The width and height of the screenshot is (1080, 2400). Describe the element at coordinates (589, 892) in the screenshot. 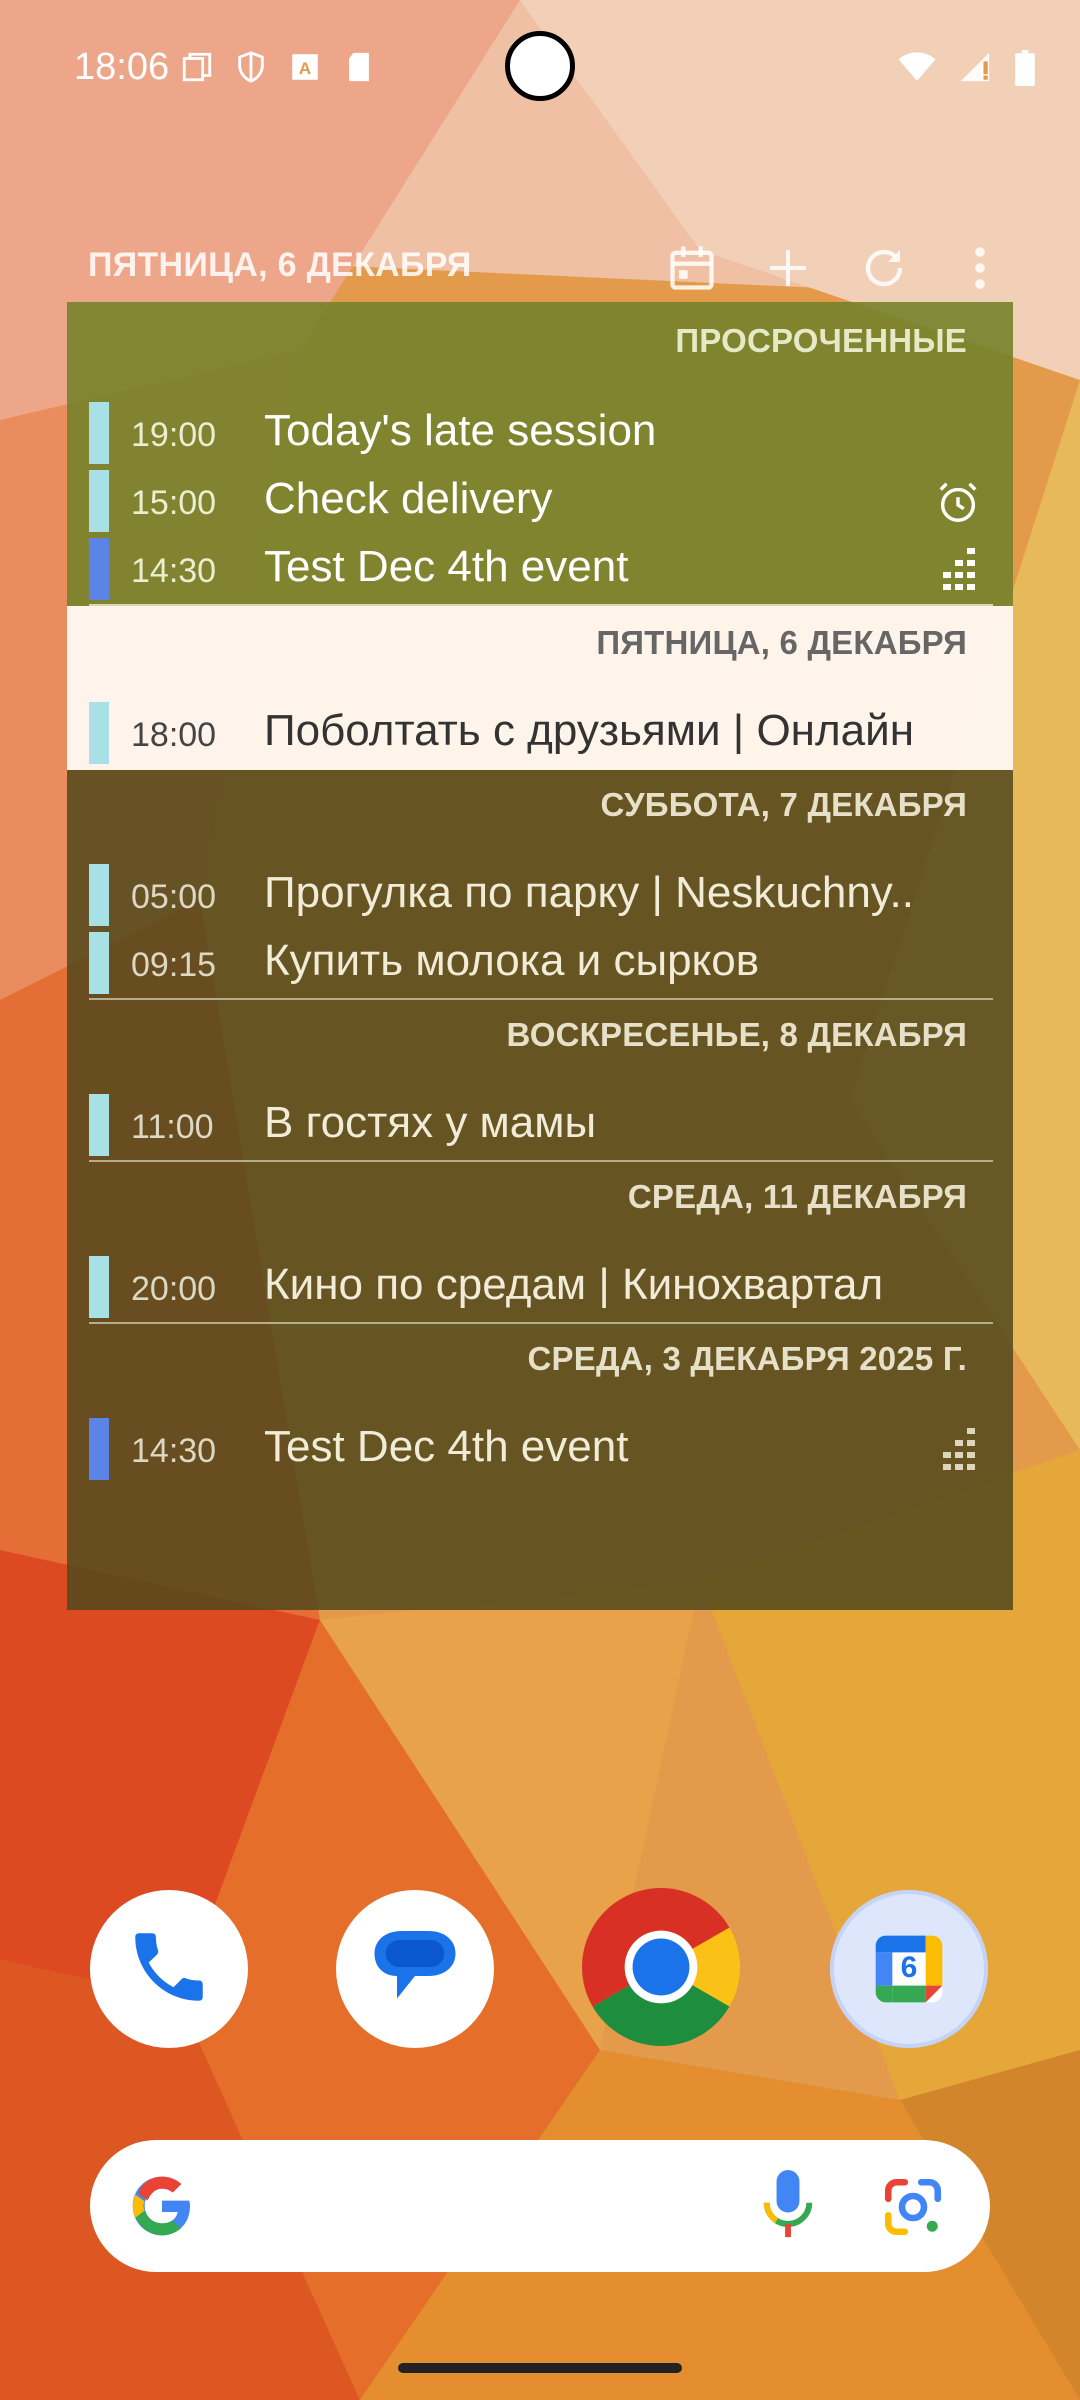

I see `event-title: Прогулка по парку | Neskuchny..` at that location.